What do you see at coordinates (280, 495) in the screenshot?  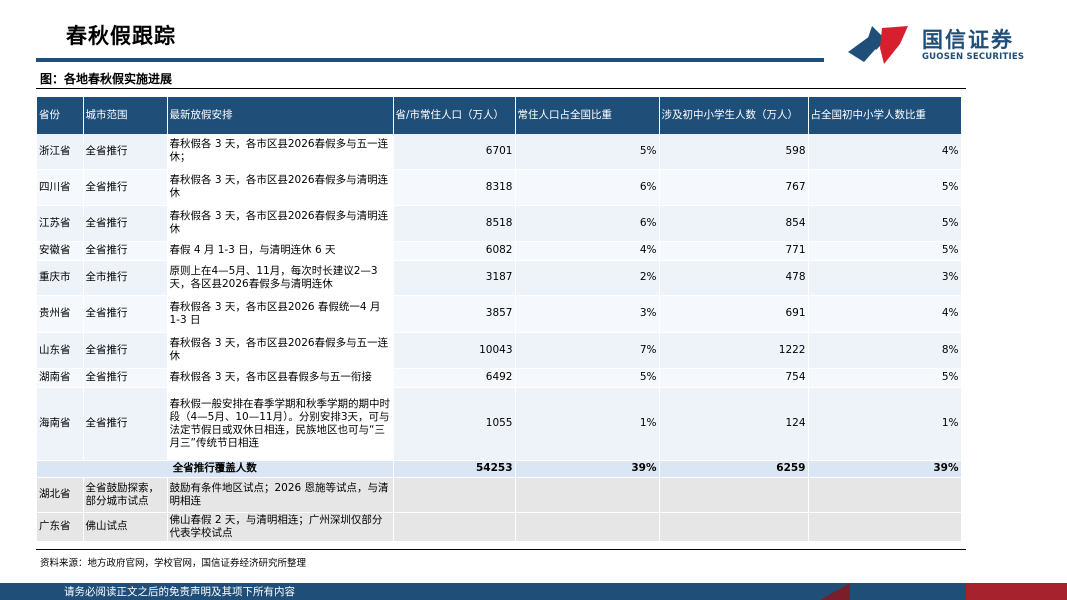 I see `cell-arrangement: 鼓励有条件地区试点；2026 恩施等试点，与清明相连` at bounding box center [280, 495].